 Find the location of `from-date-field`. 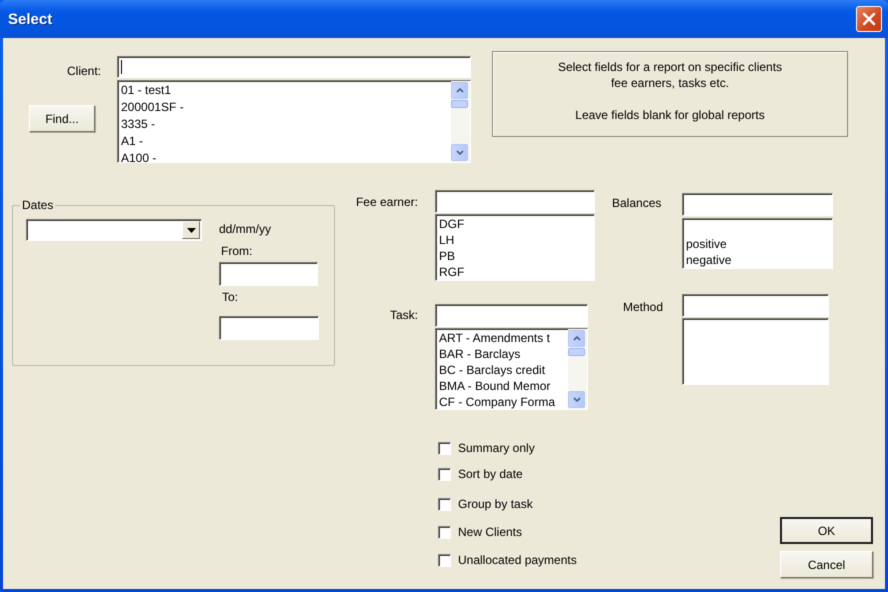

from-date-field is located at coordinates (268, 274).